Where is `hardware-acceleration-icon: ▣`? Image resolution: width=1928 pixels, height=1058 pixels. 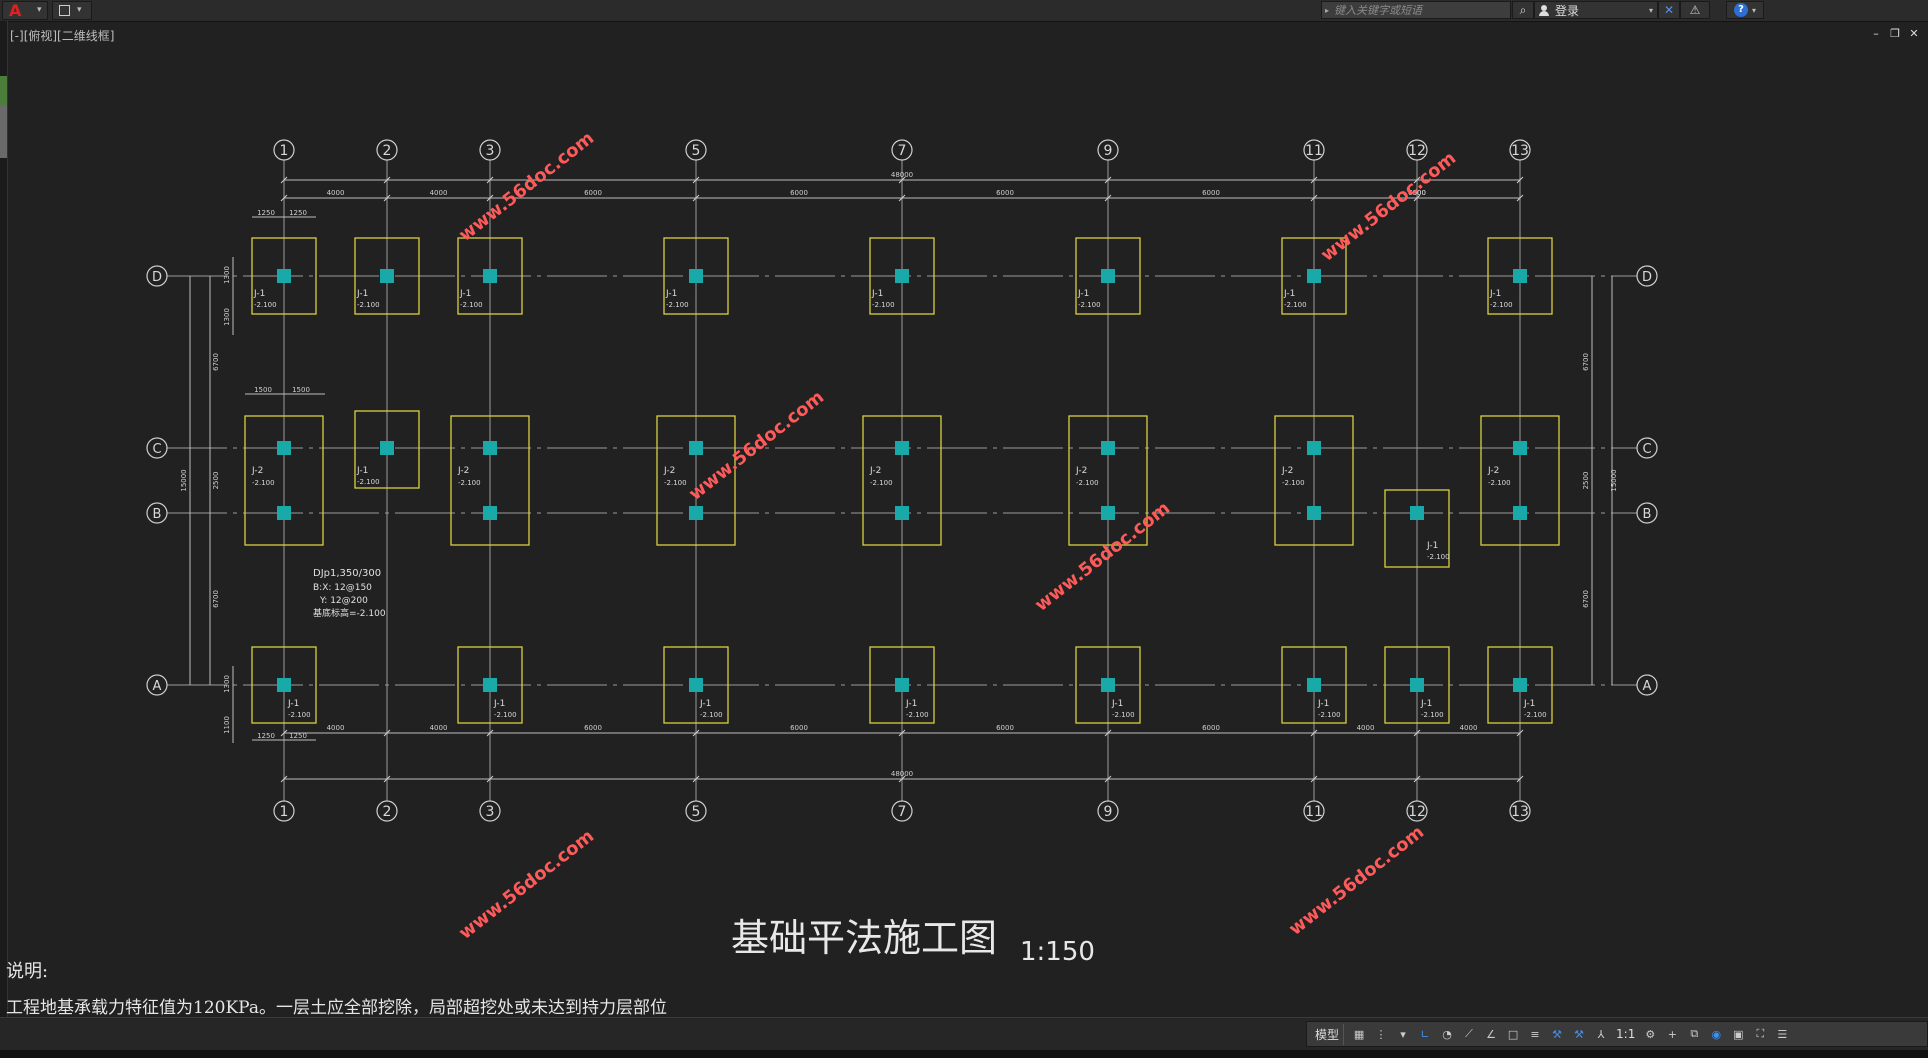
hardware-acceleration-icon: ▣ is located at coordinates (1738, 1034).